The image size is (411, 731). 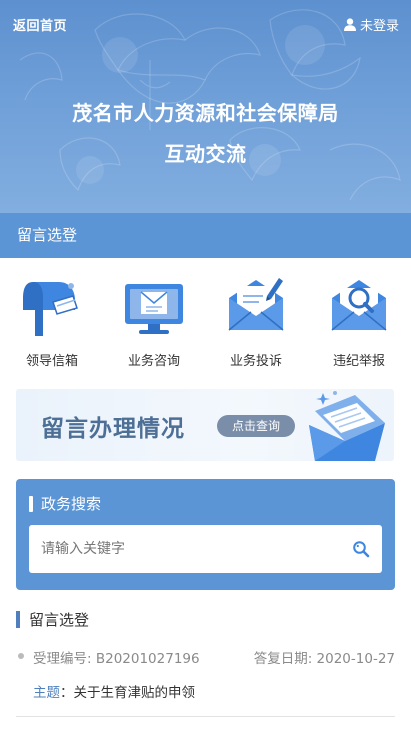 I want to click on search-box, so click(x=205, y=549).